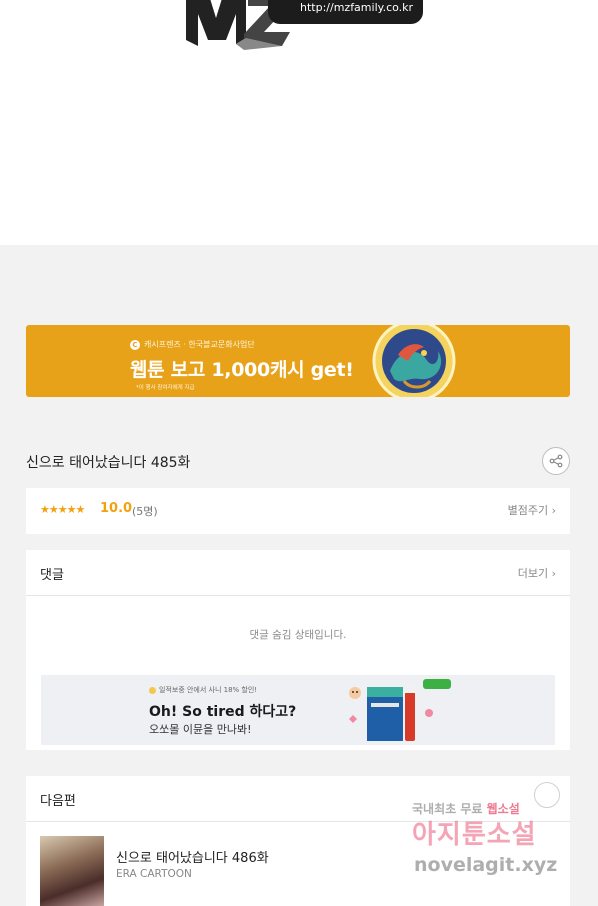  Describe the element at coordinates (223, 712) in the screenshot. I see `ad-headline: Oh! So tired 하다고?` at that location.